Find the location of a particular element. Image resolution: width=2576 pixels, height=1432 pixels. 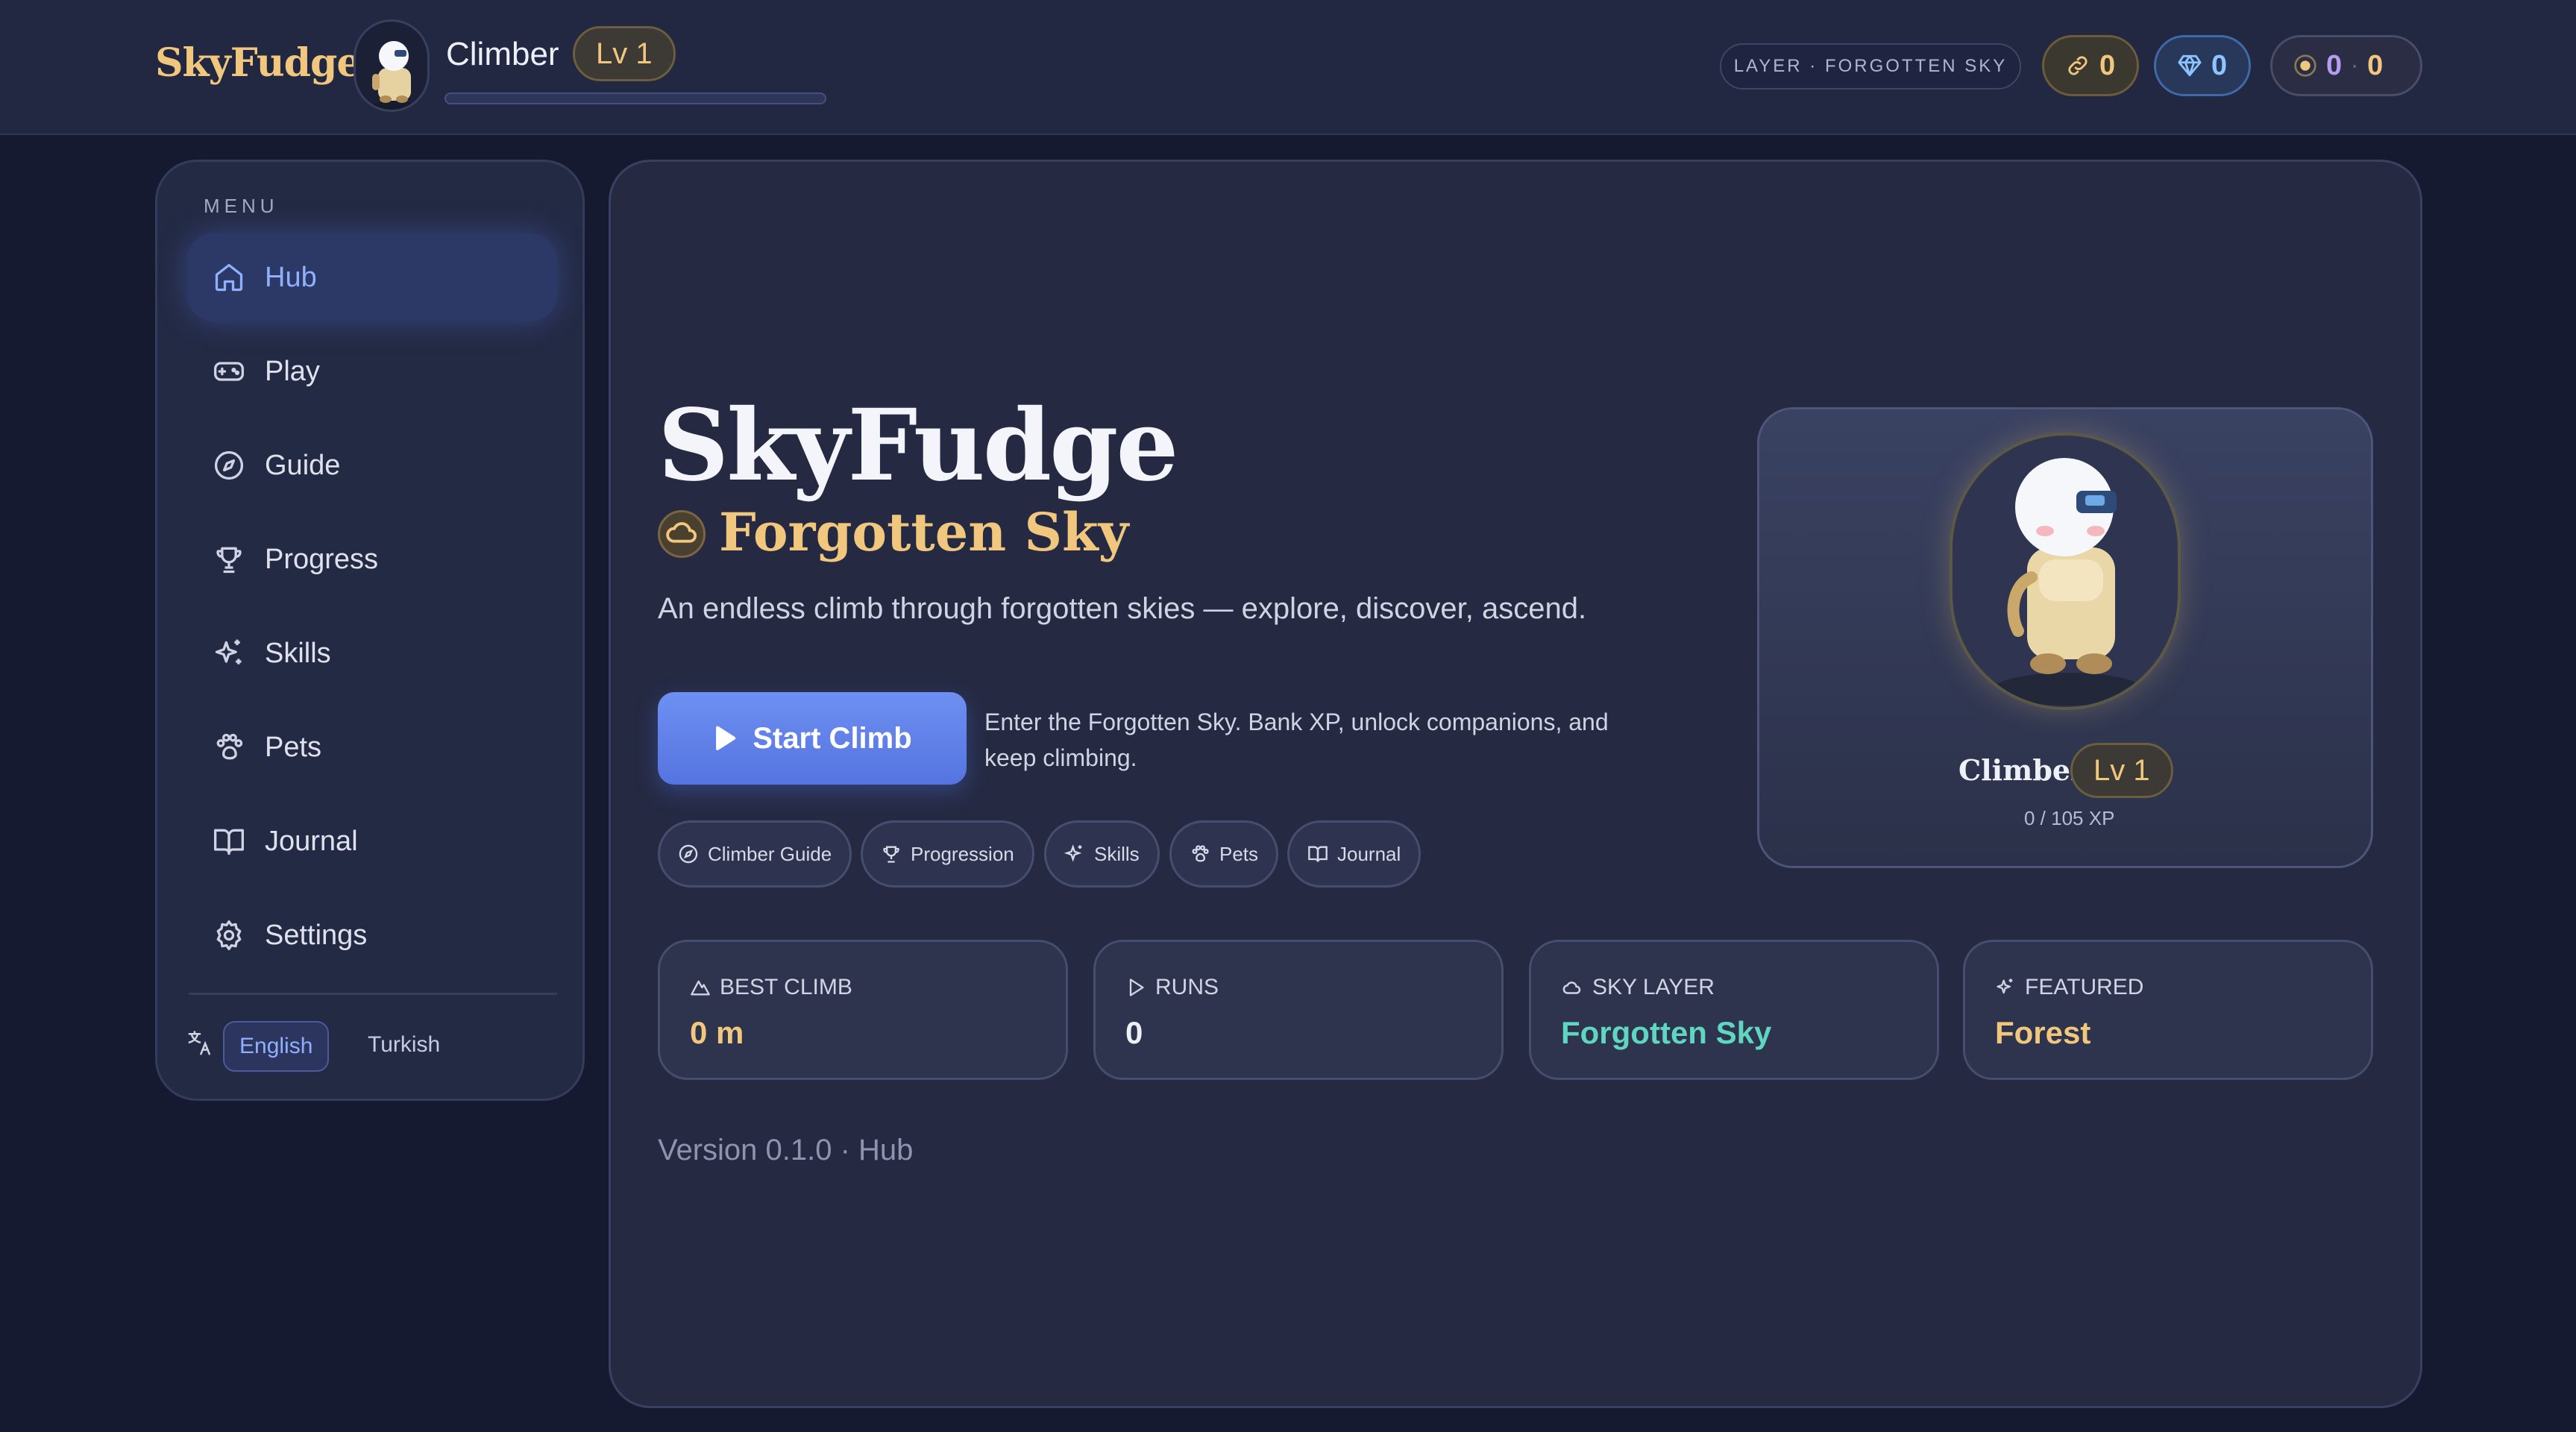

mountain-icon is located at coordinates (701, 988).